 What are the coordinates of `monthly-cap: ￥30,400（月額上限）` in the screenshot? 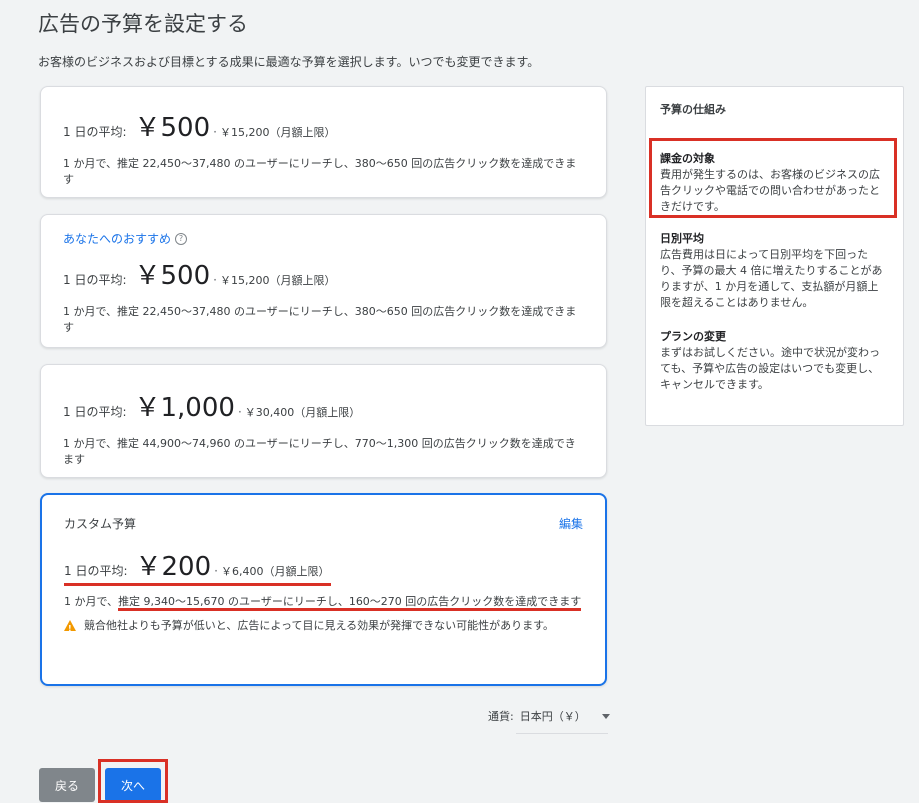 It's located at (302, 412).